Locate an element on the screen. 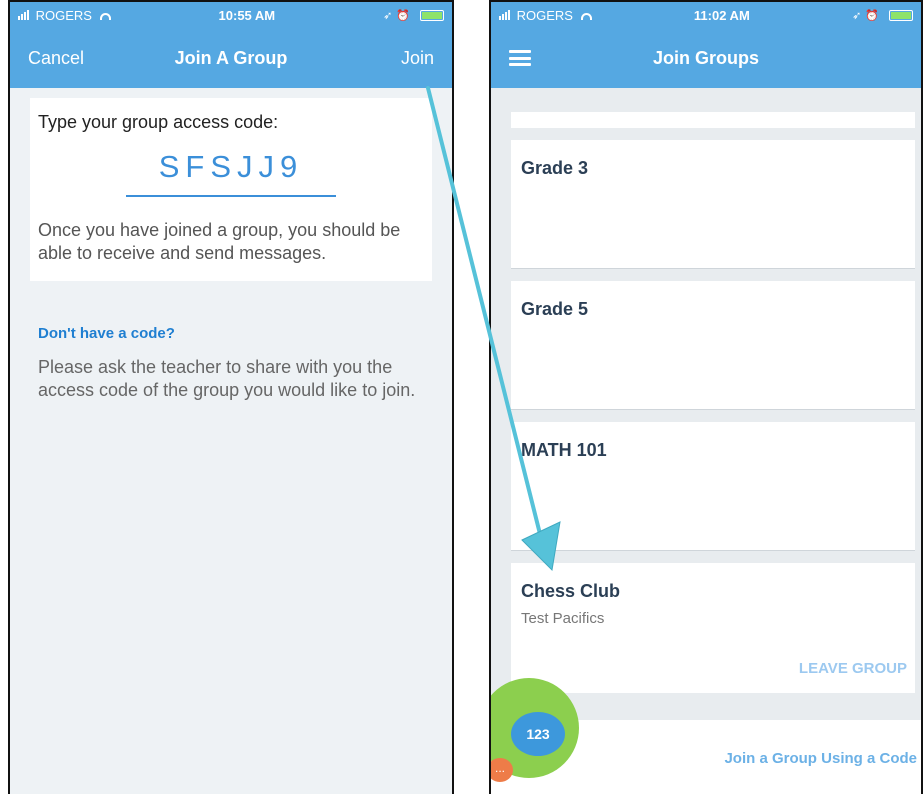  status-time: 11:02 AM is located at coordinates (721, 15).